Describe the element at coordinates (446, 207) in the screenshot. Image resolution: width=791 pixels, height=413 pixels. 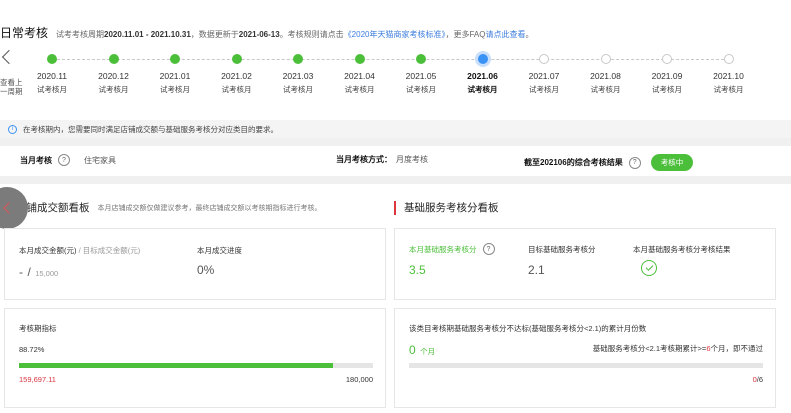
I see `right-section-header: 基础服务考核分看板` at that location.